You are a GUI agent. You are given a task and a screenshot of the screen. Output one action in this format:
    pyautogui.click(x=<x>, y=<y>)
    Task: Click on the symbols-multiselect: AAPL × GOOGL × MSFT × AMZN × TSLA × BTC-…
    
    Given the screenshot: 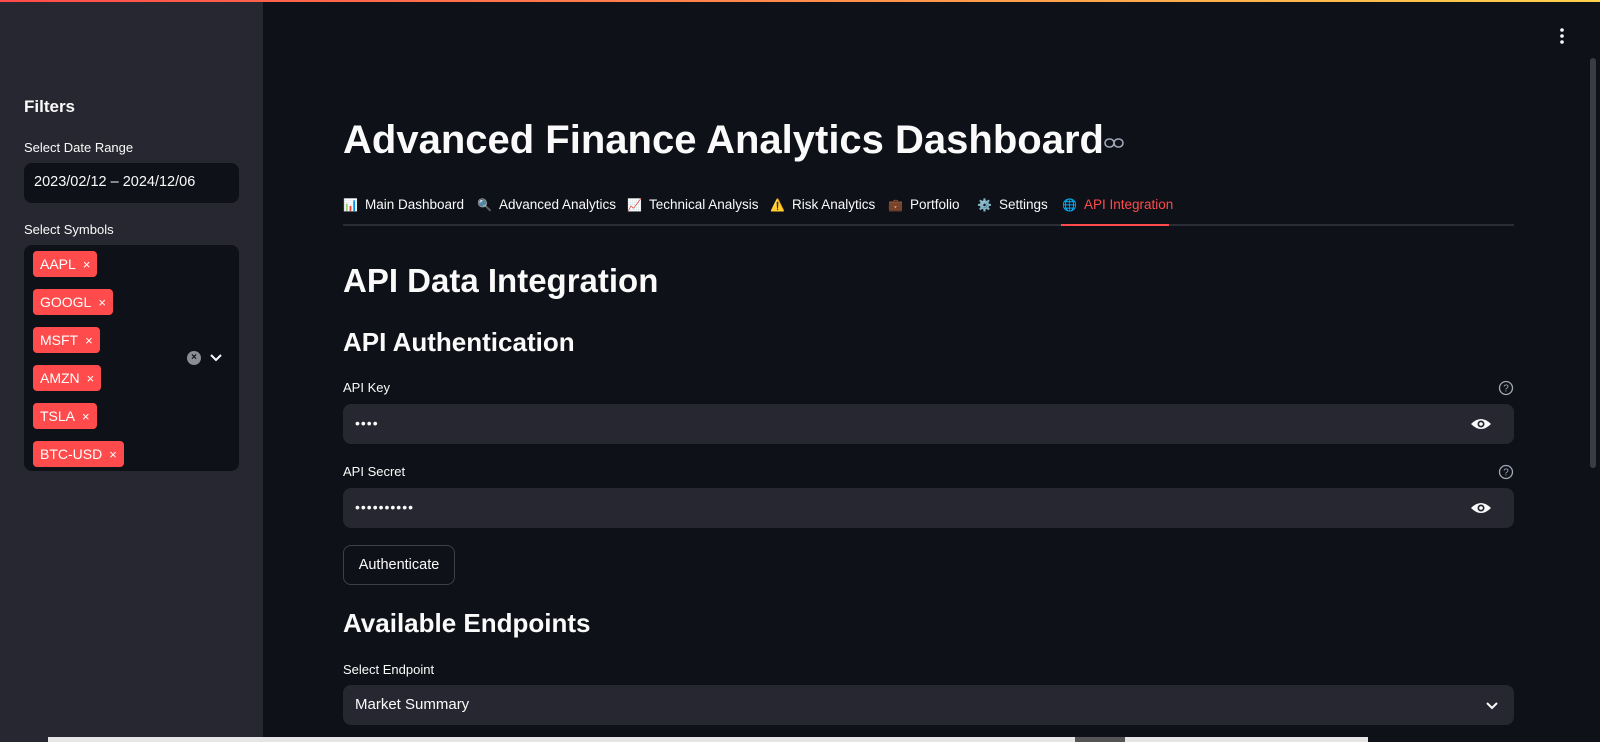 What is the action you would take?
    pyautogui.click(x=131, y=358)
    